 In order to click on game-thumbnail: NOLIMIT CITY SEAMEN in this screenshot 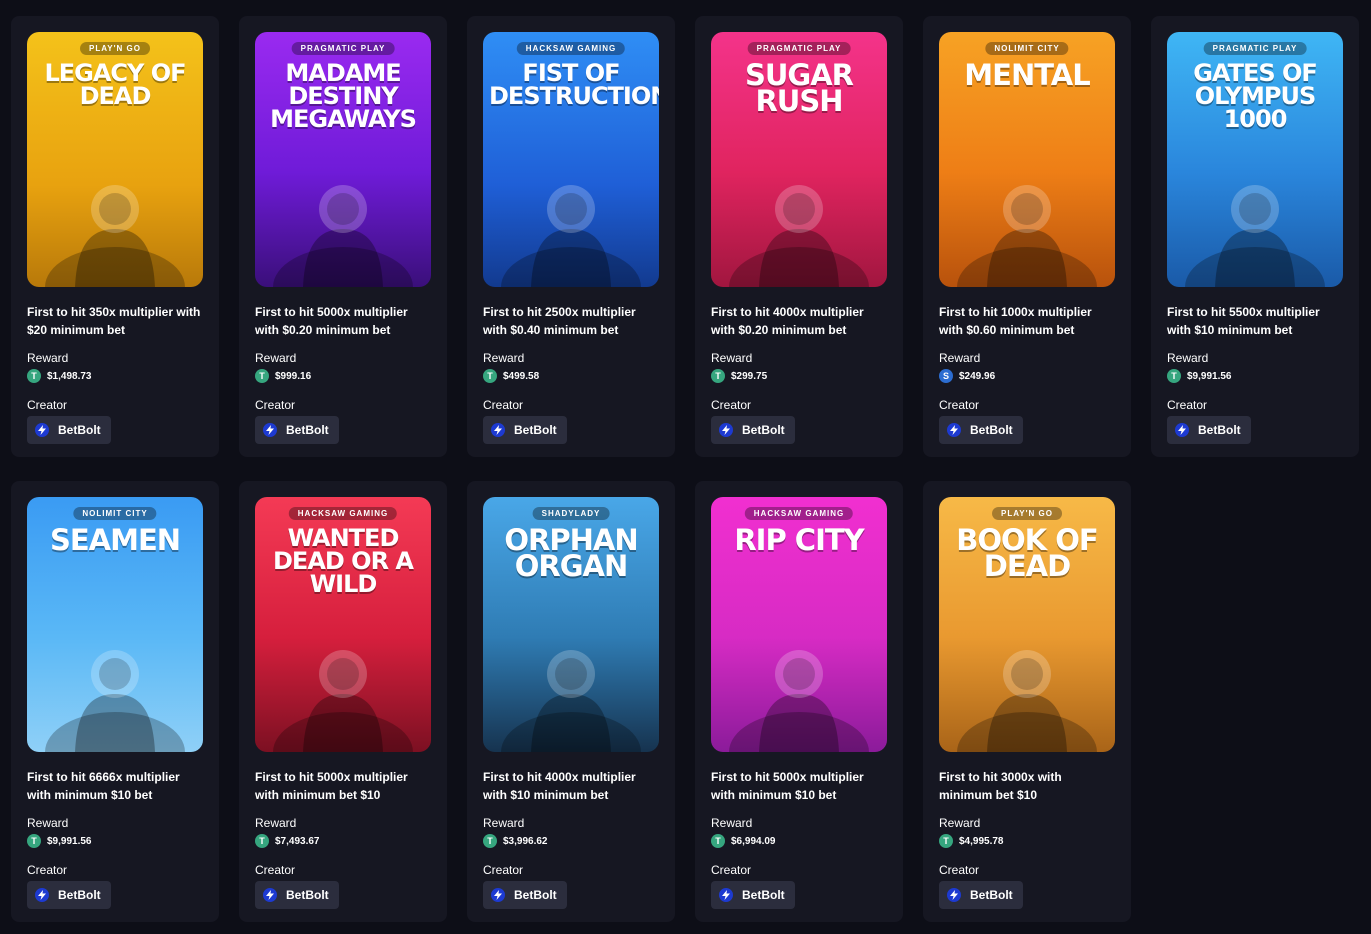, I will do `click(115, 624)`.